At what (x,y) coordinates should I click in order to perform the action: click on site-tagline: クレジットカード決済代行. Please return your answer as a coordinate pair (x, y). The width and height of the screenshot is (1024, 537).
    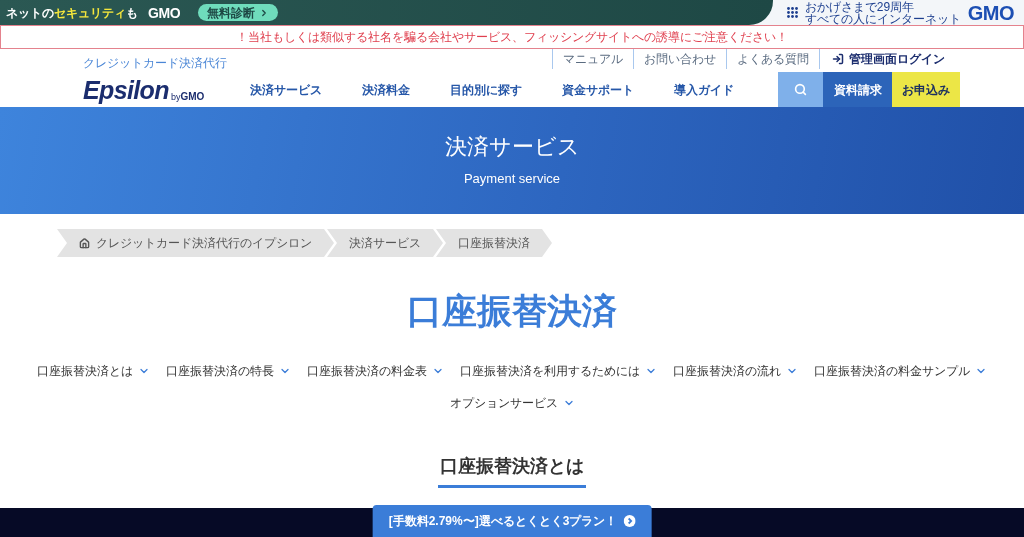
    Looking at the image, I should click on (155, 63).